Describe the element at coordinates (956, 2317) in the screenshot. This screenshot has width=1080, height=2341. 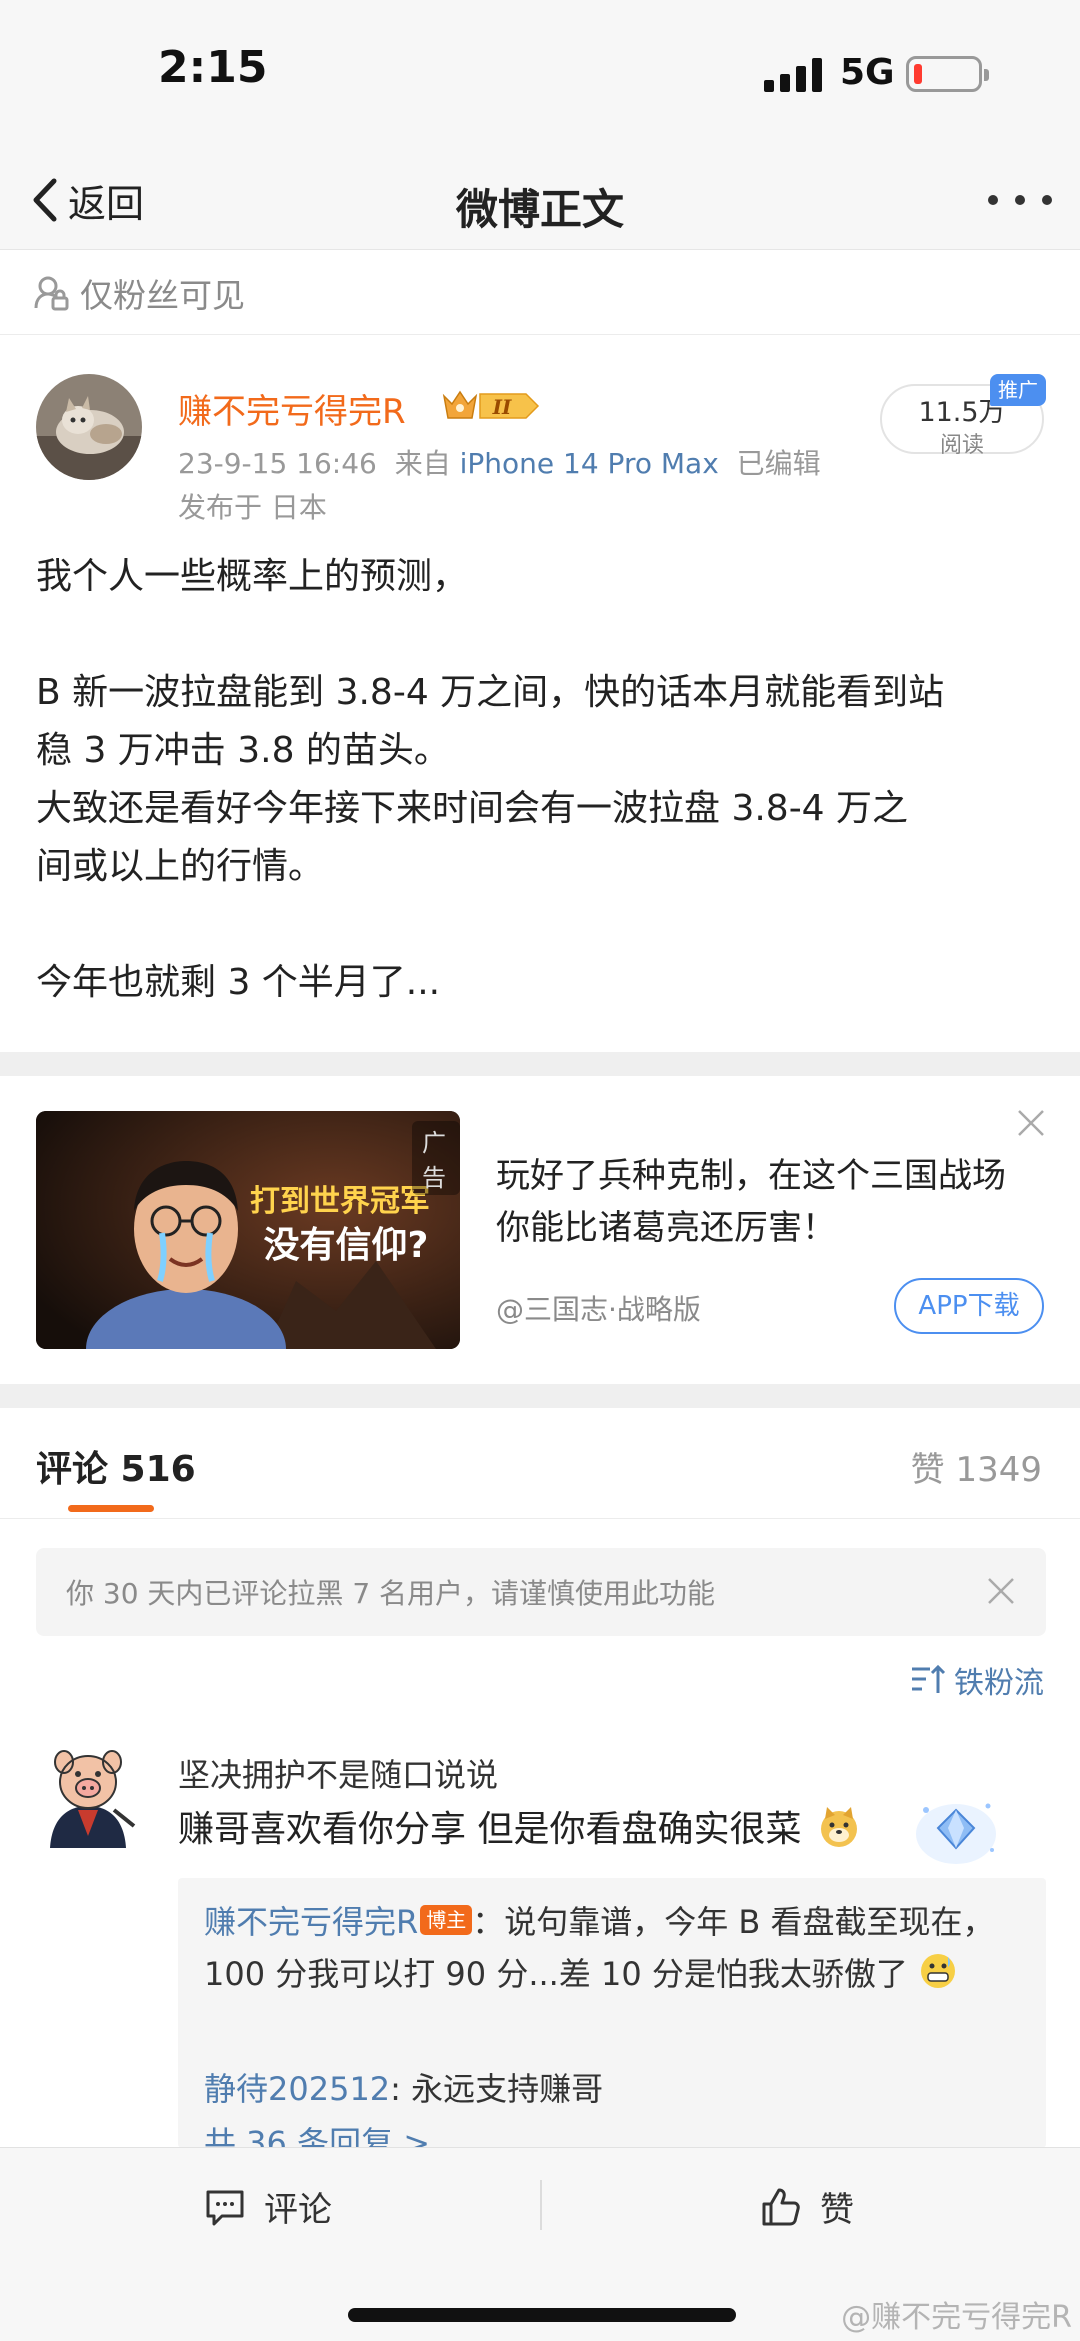
I see `watermark: @赚不完亏得完R` at that location.